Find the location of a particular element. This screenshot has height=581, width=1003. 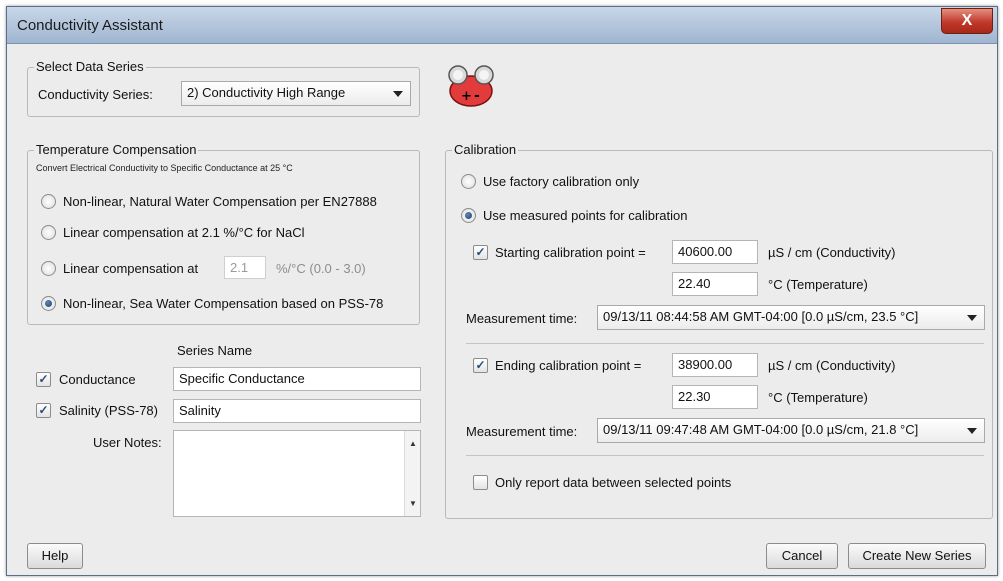

salinity-label: Salinity (PSS-78) is located at coordinates (108, 410).